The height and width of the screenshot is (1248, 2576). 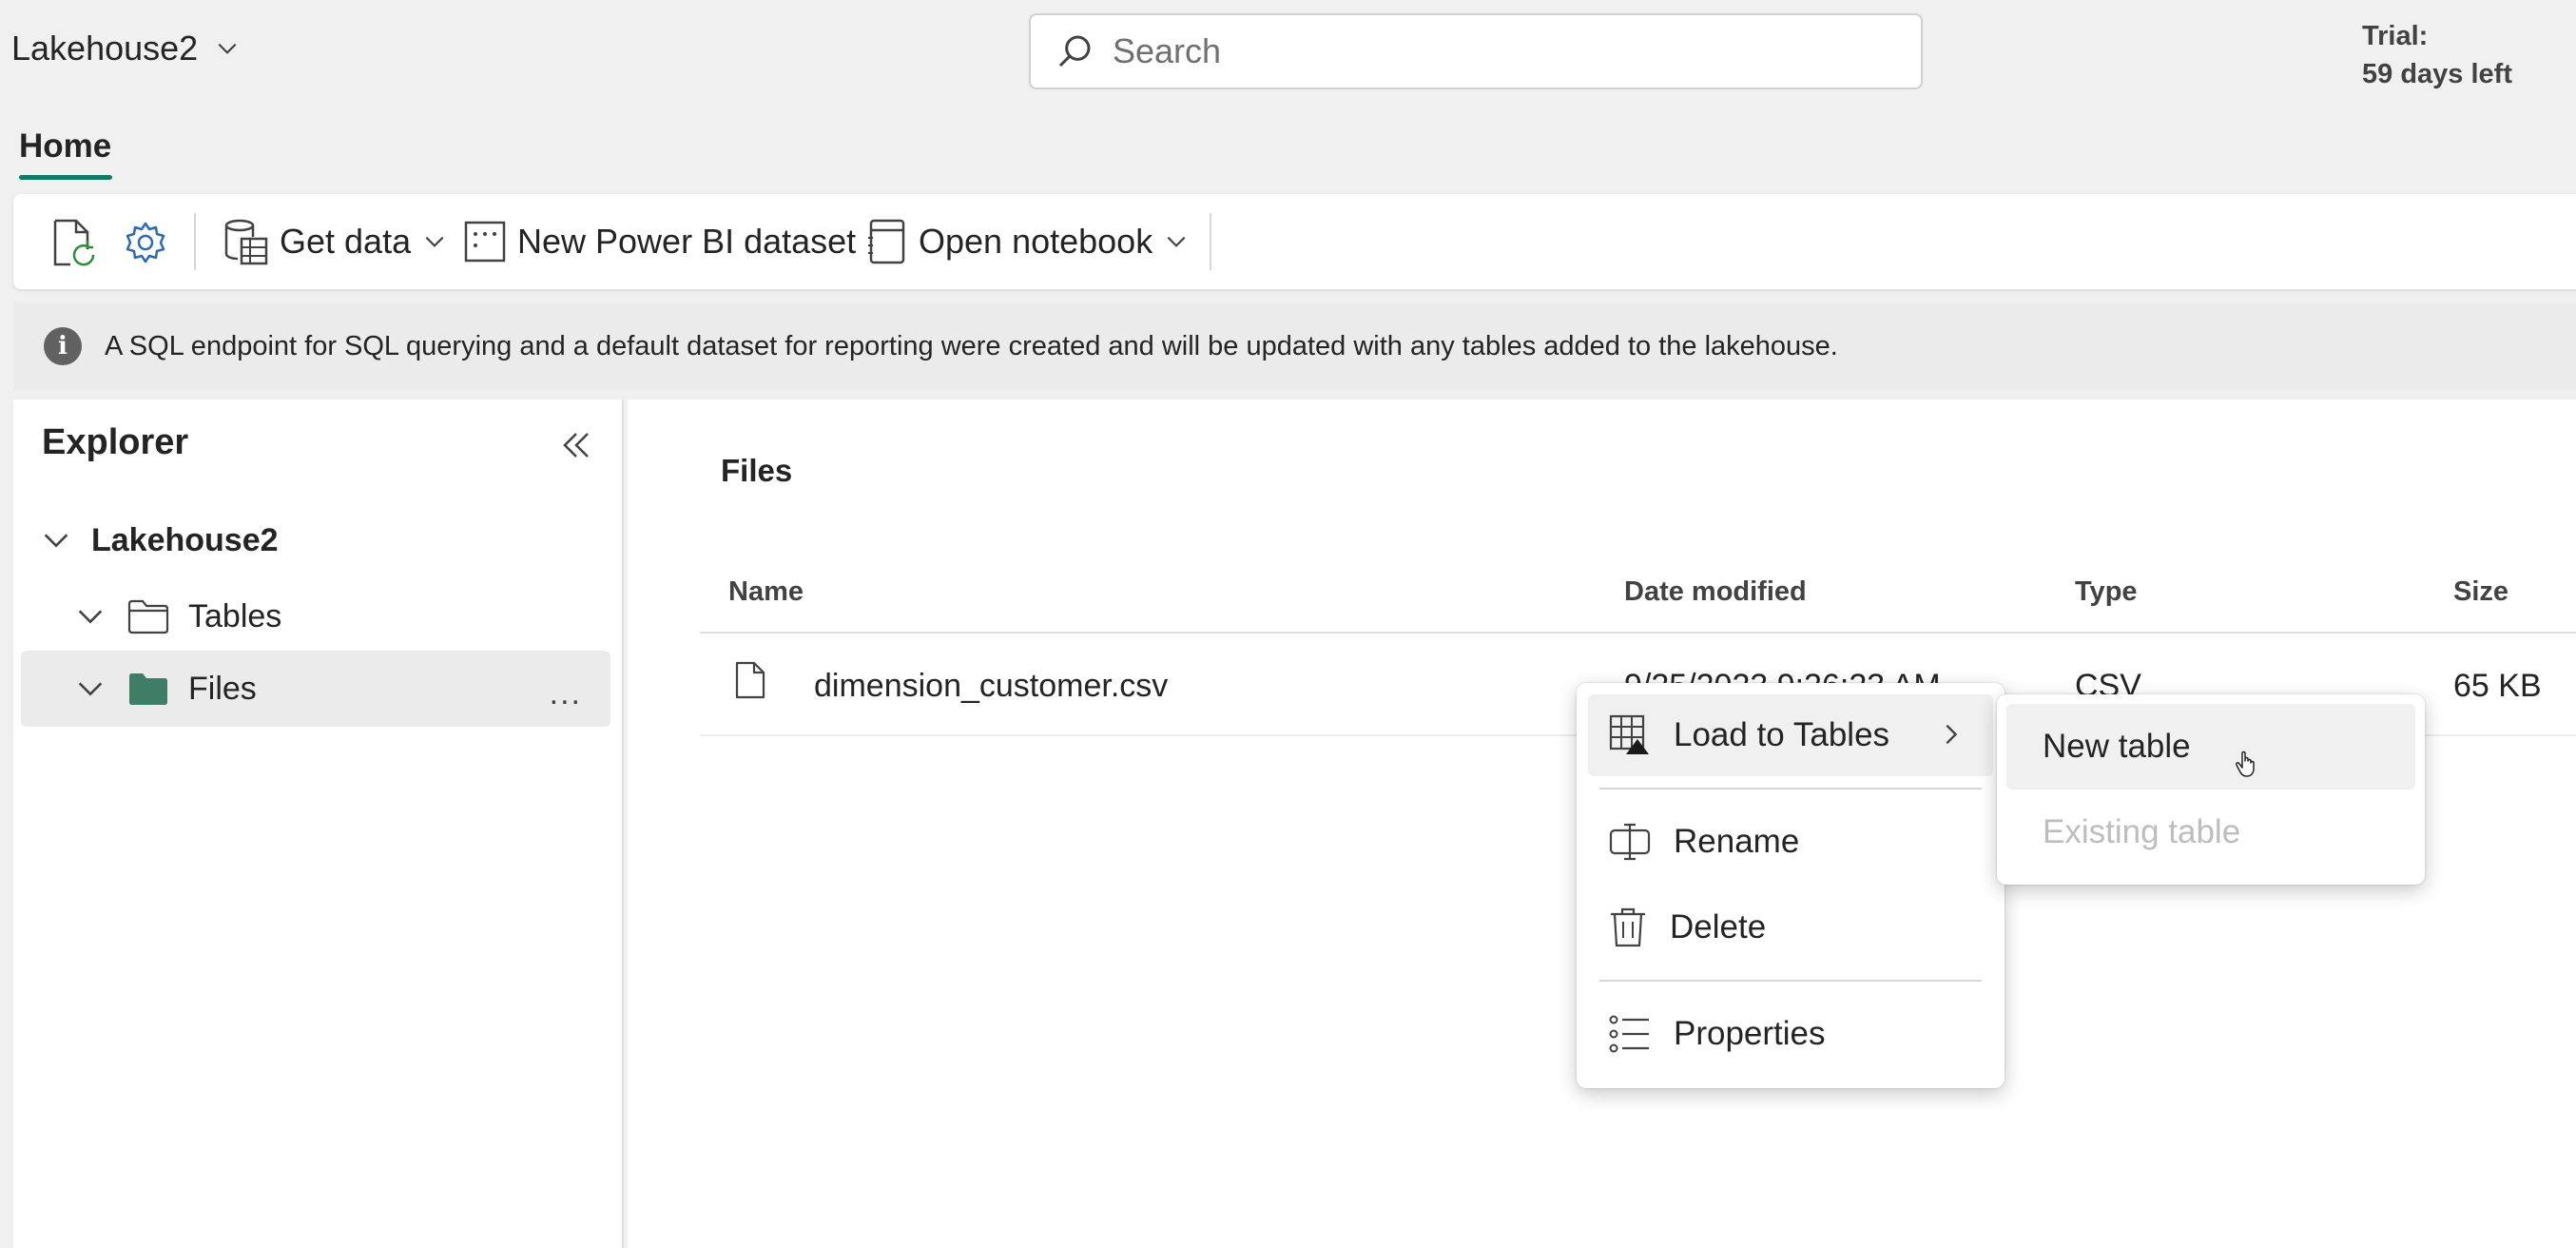 What do you see at coordinates (1074, 51) in the screenshot?
I see `search-icon` at bounding box center [1074, 51].